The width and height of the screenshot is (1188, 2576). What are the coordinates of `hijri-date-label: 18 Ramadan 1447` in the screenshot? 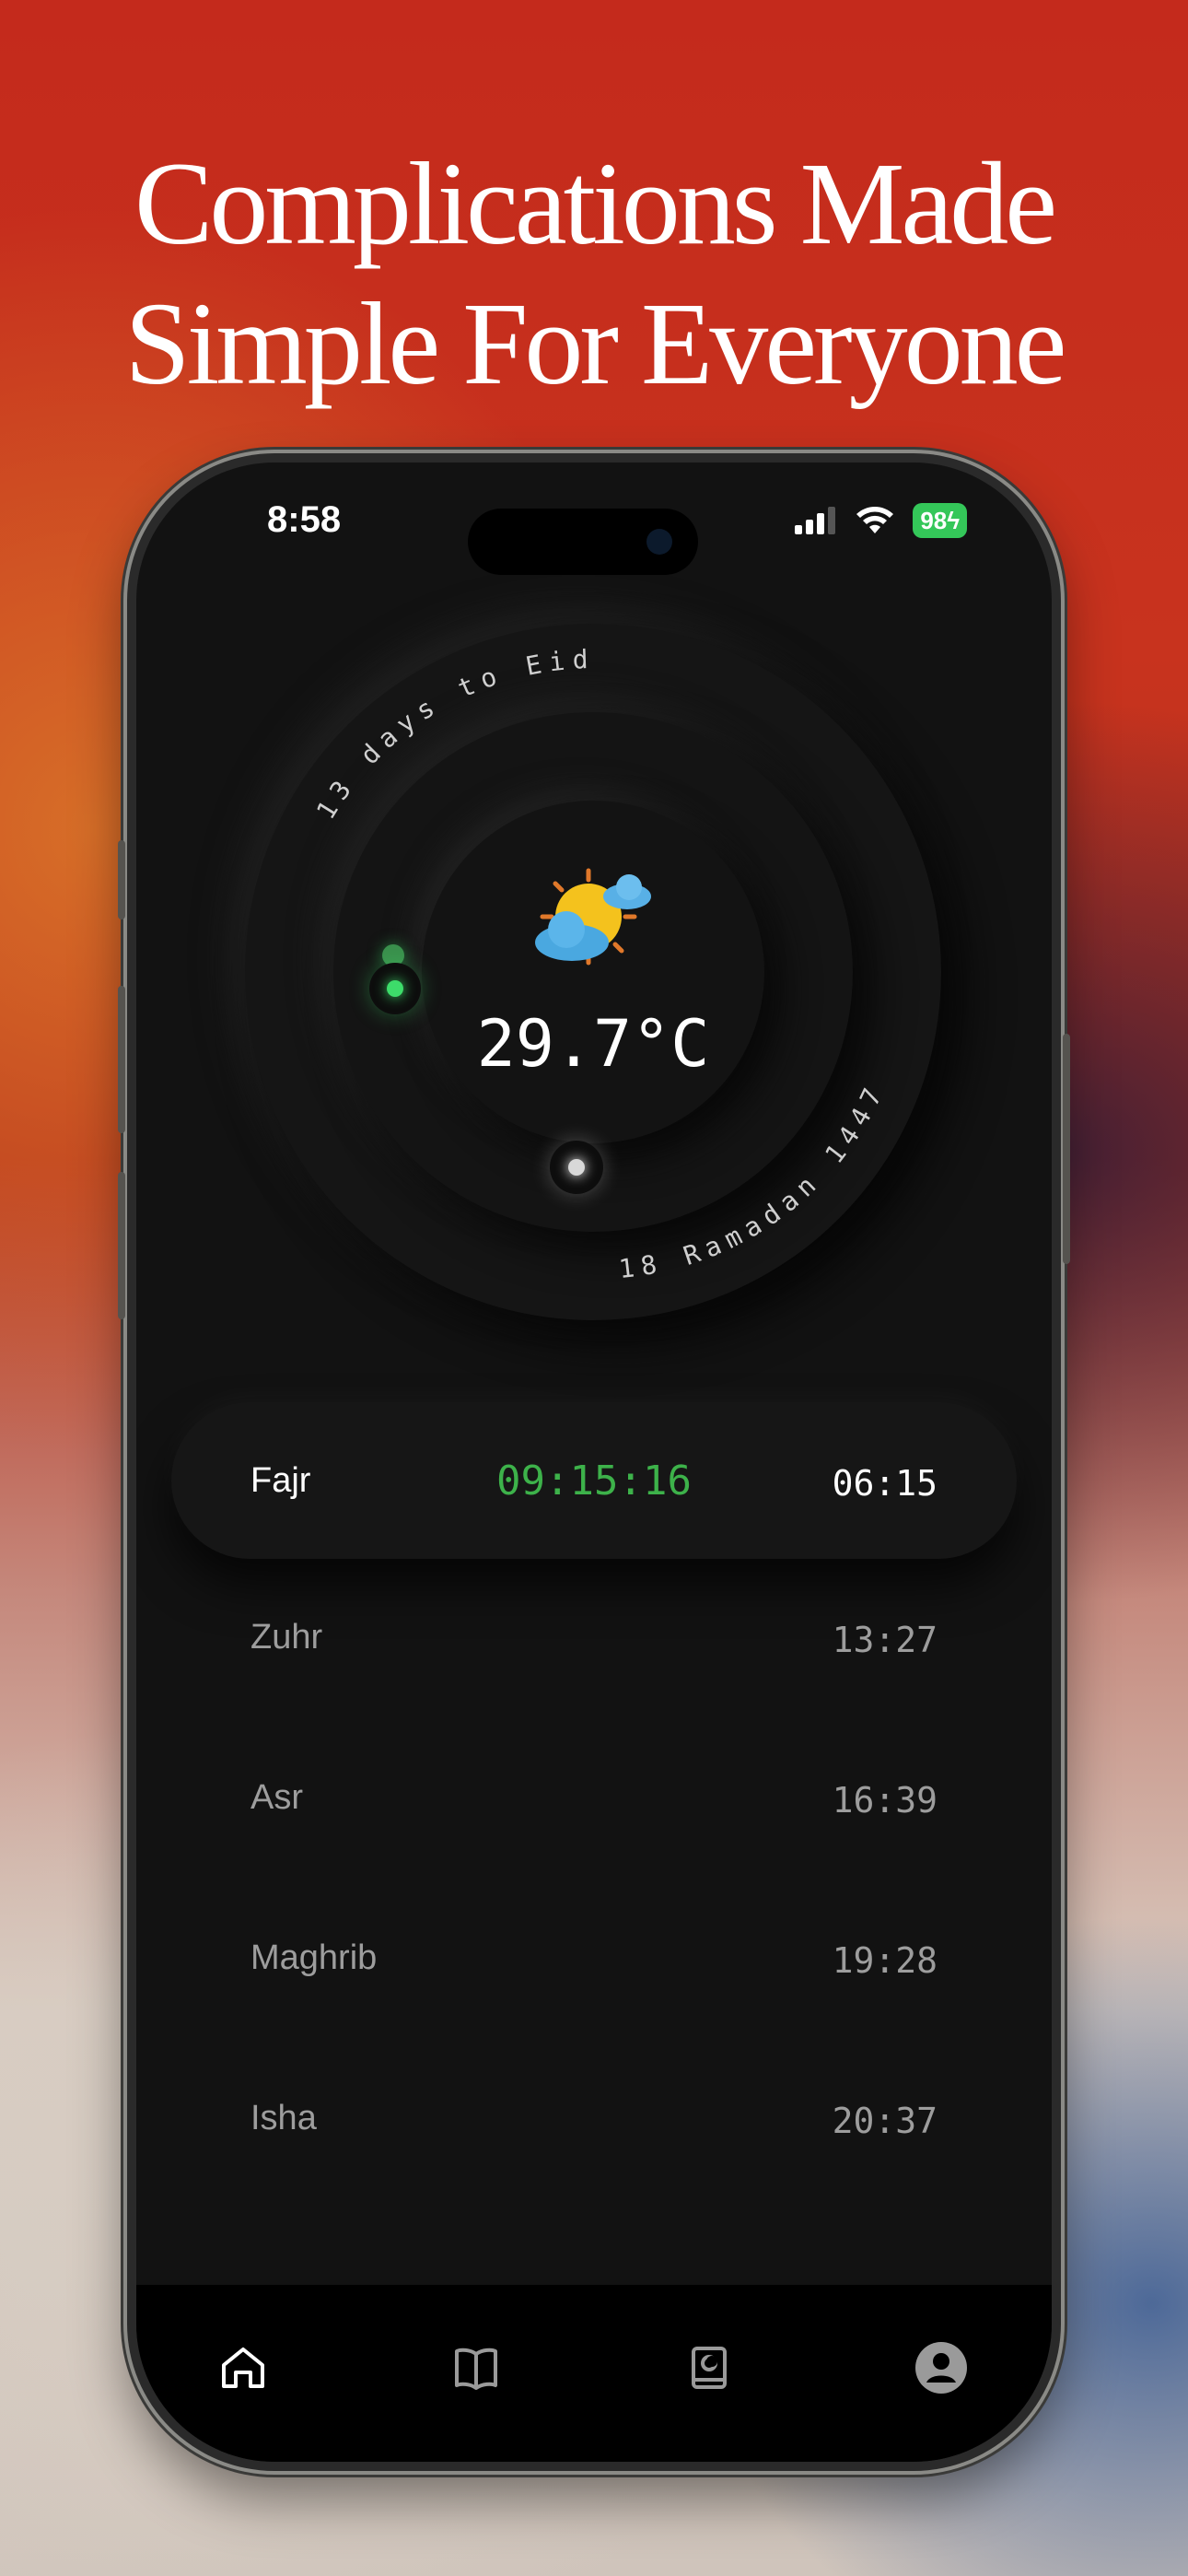 It's located at (750, 1180).